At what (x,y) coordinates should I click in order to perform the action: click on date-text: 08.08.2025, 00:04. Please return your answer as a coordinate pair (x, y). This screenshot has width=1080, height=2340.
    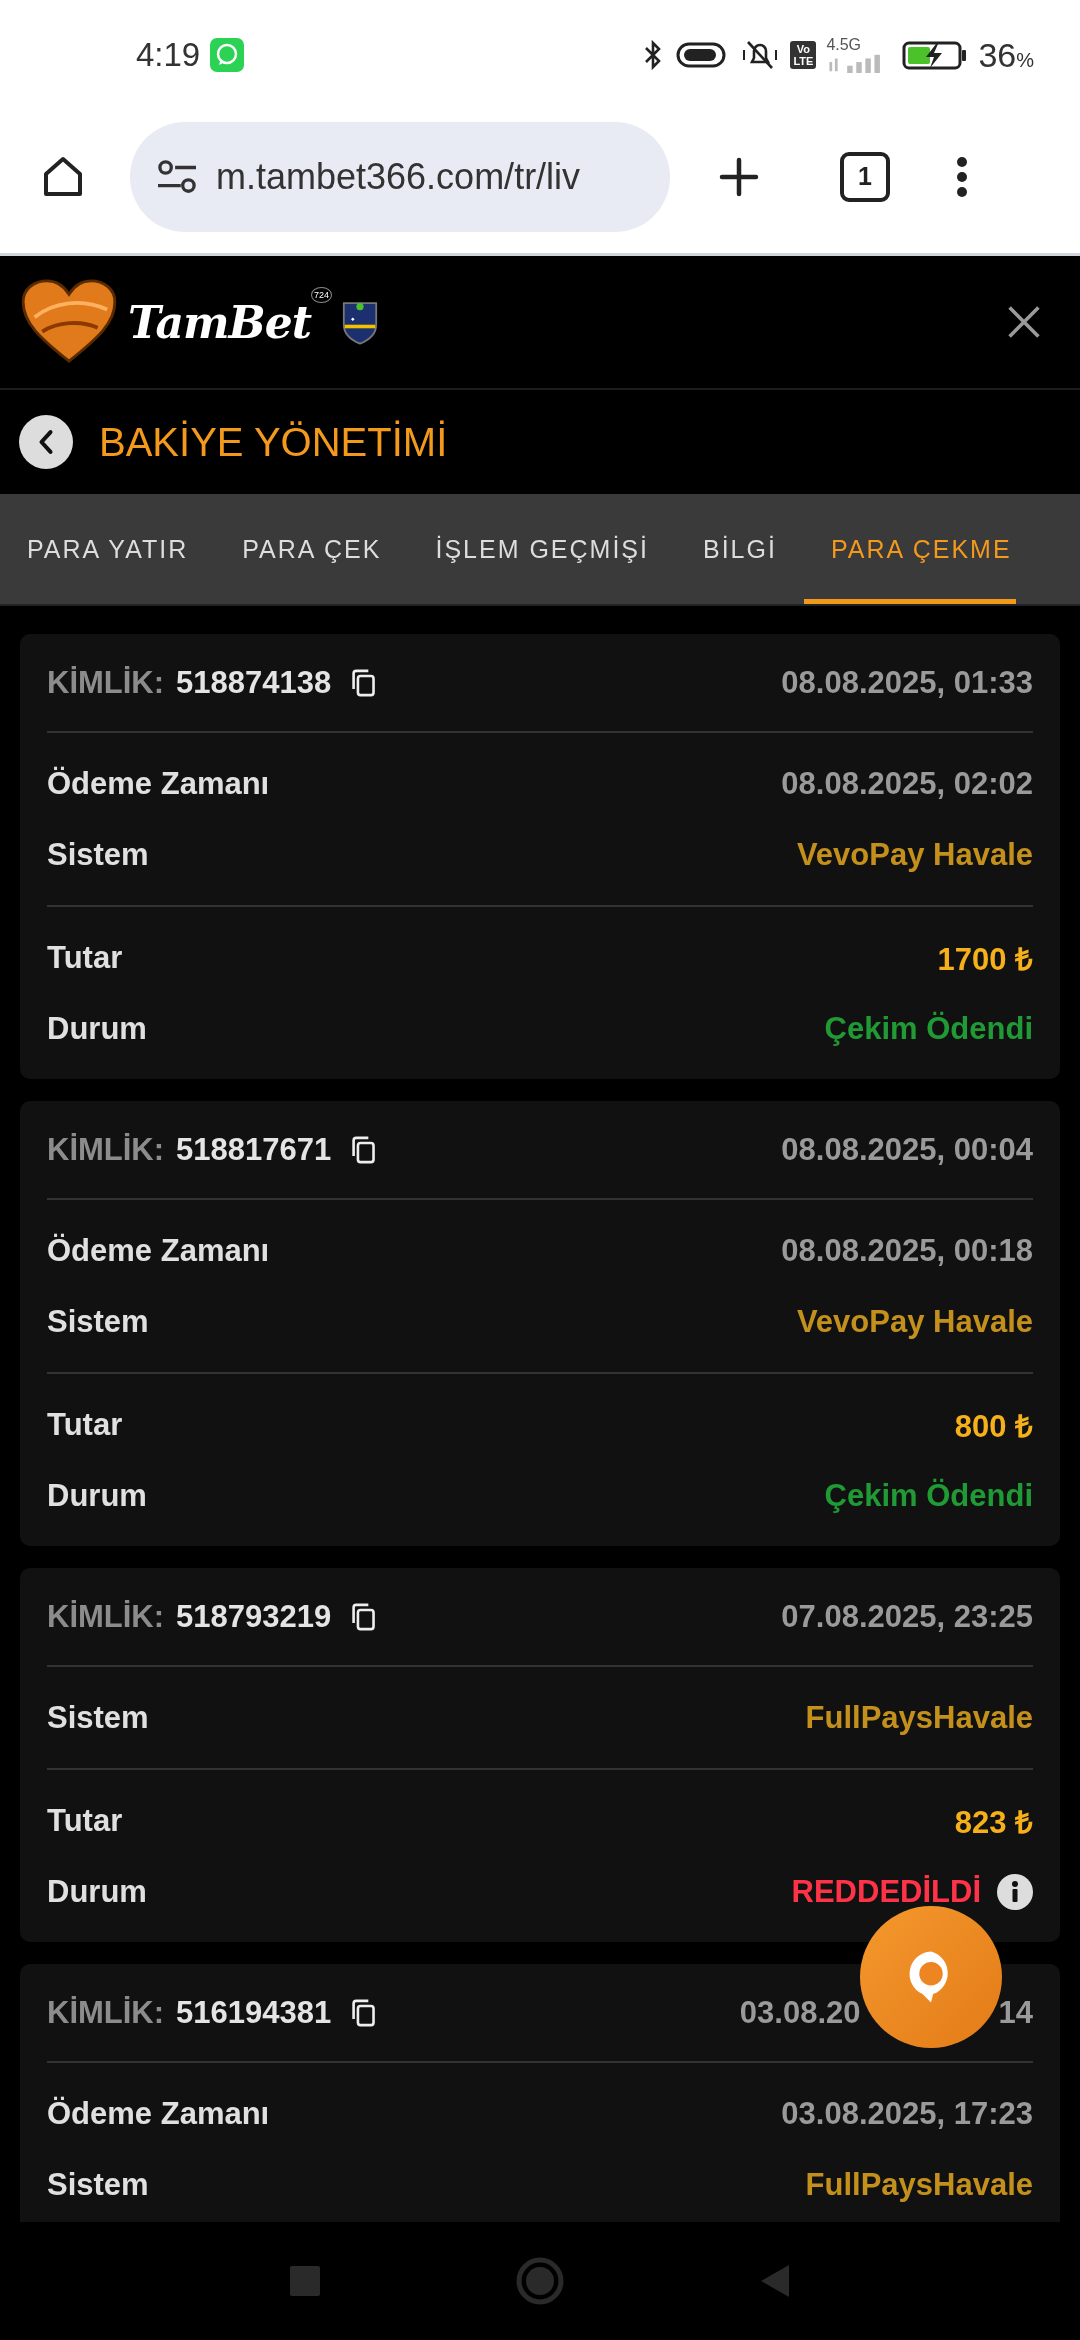
    Looking at the image, I should click on (907, 1149).